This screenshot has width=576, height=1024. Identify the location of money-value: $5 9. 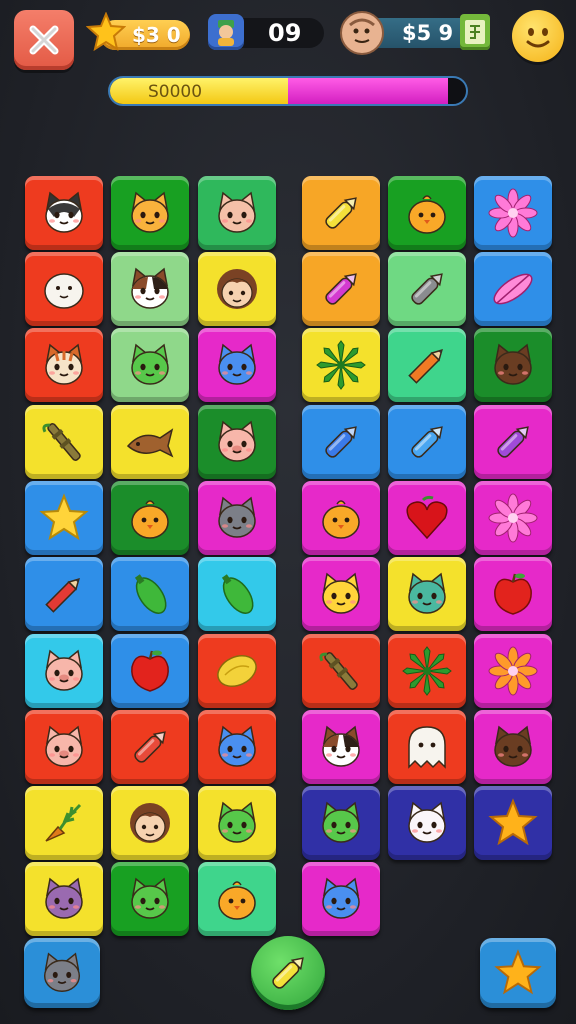
(428, 33).